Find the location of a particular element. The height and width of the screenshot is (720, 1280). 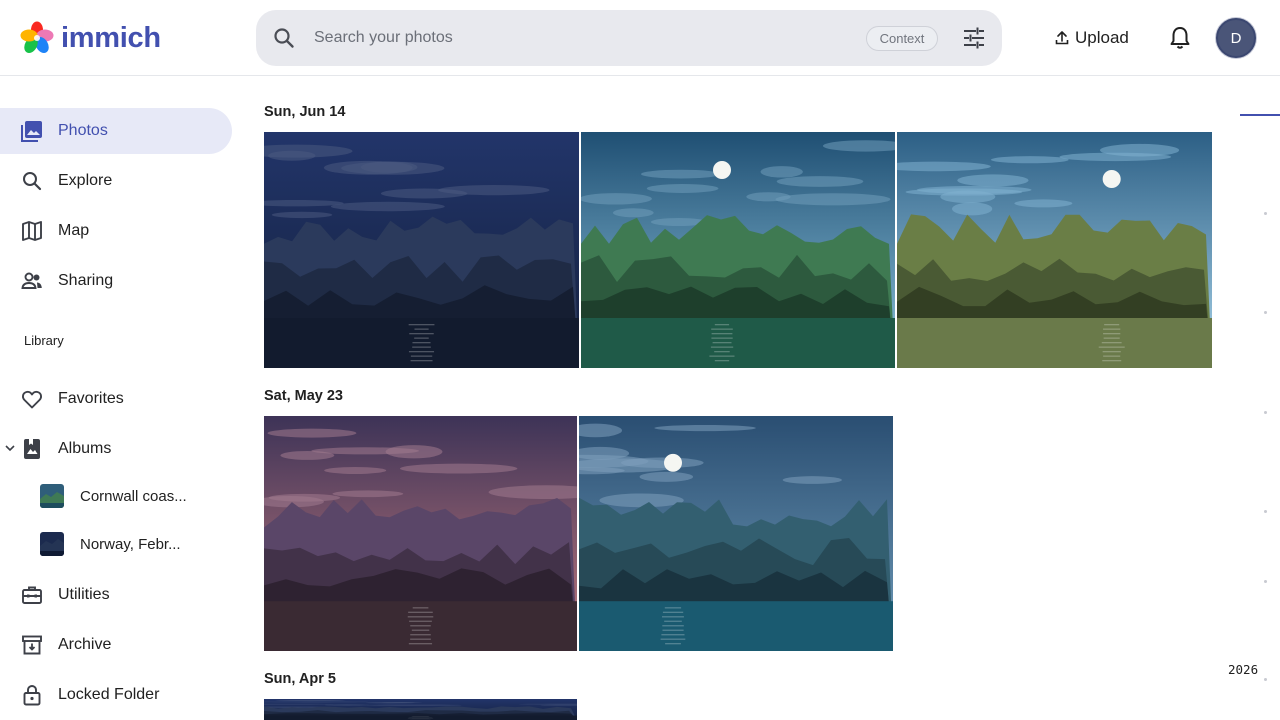

sidebar-item-label: Photos is located at coordinates (83, 130).